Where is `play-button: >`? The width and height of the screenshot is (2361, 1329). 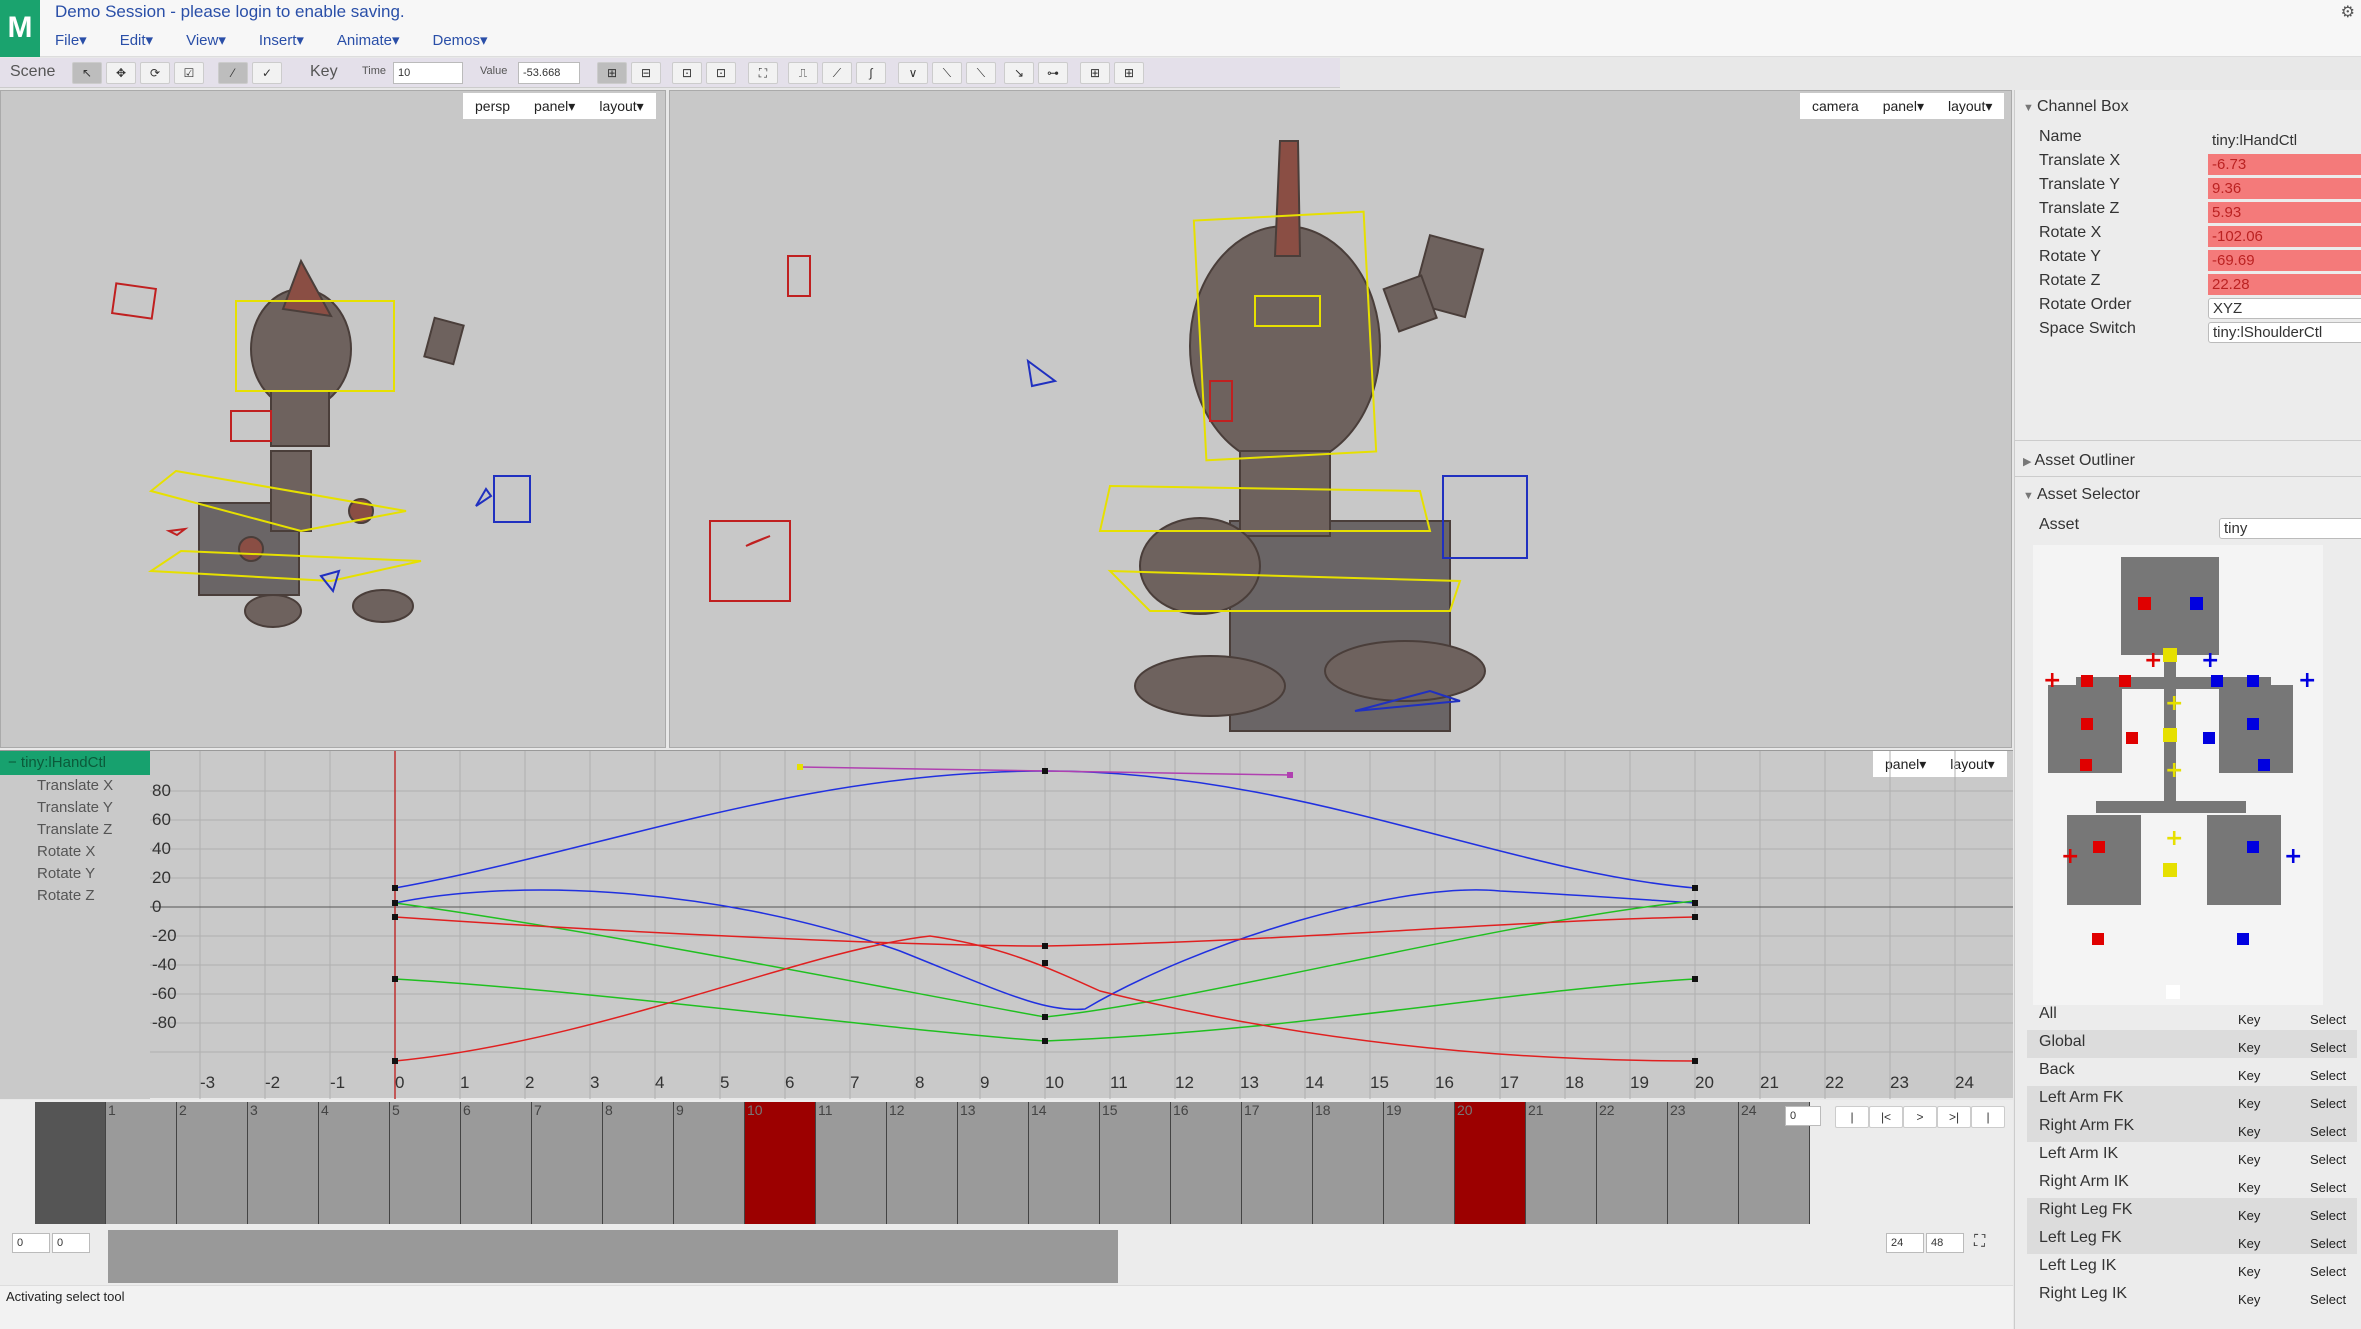
play-button: > is located at coordinates (1920, 1117).